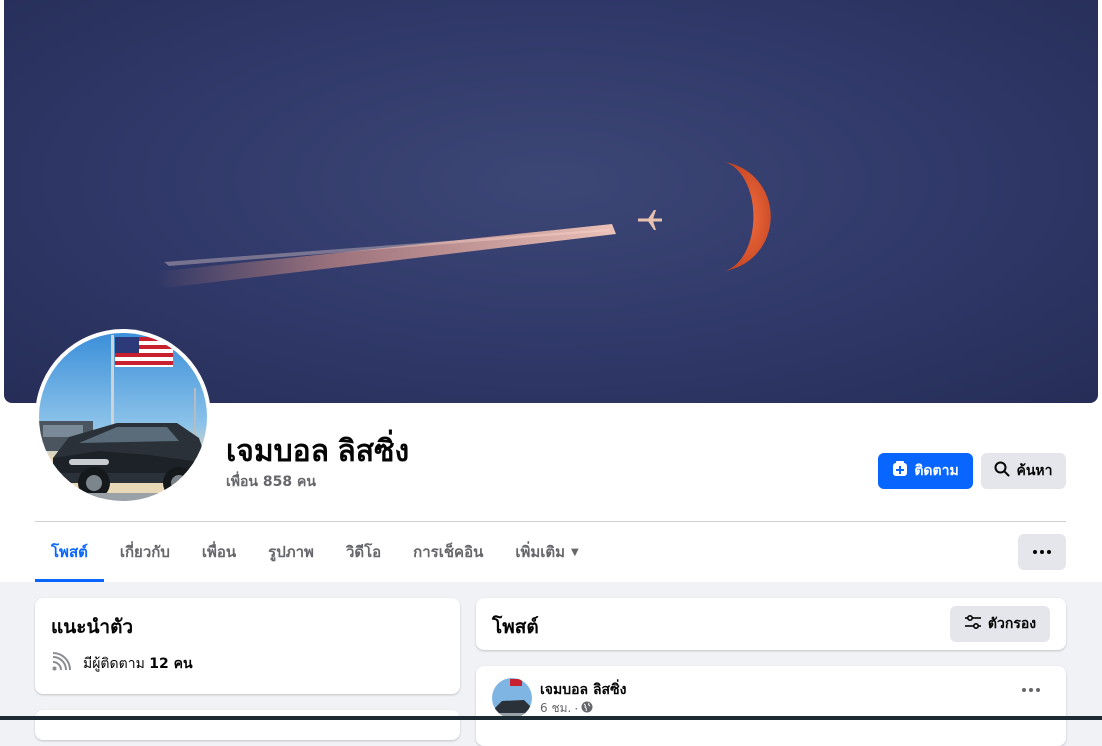  What do you see at coordinates (1002, 471) in the screenshot?
I see `search-icon` at bounding box center [1002, 471].